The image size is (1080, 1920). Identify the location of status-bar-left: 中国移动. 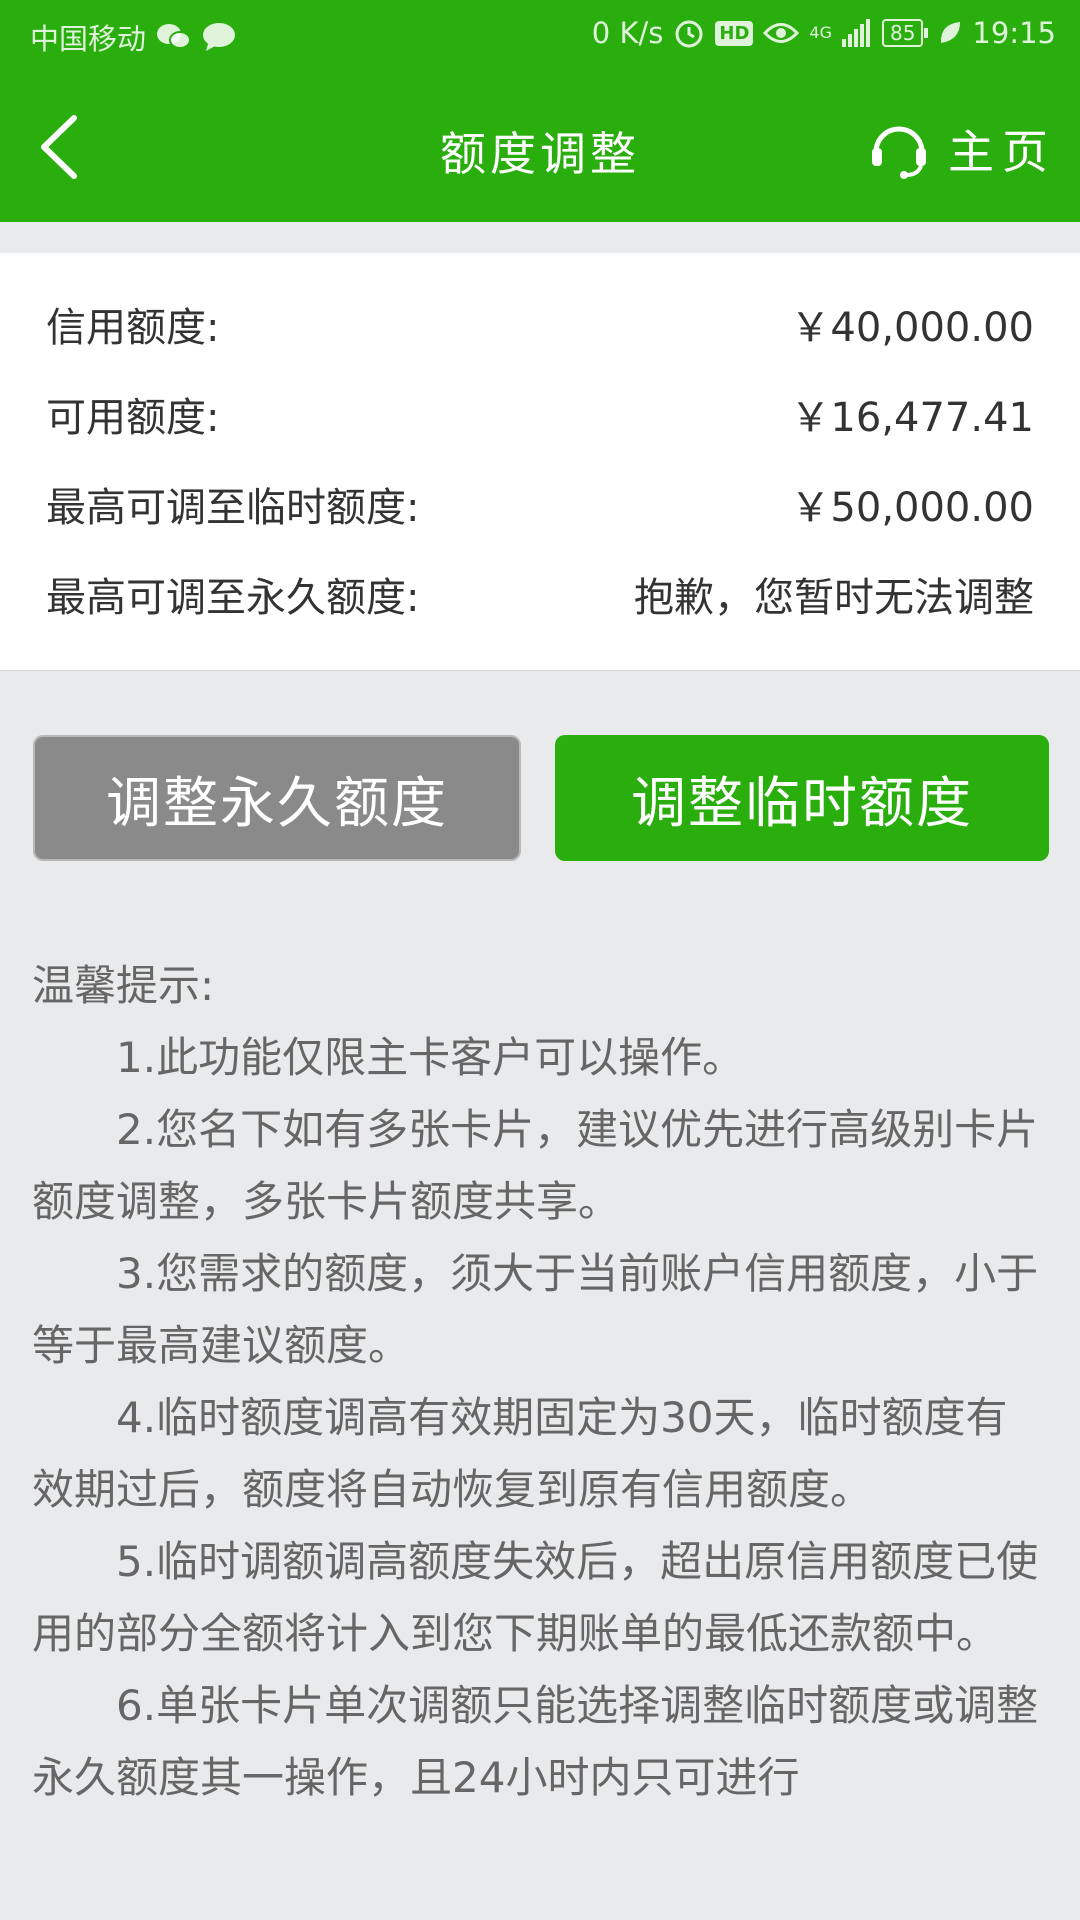
(133, 37).